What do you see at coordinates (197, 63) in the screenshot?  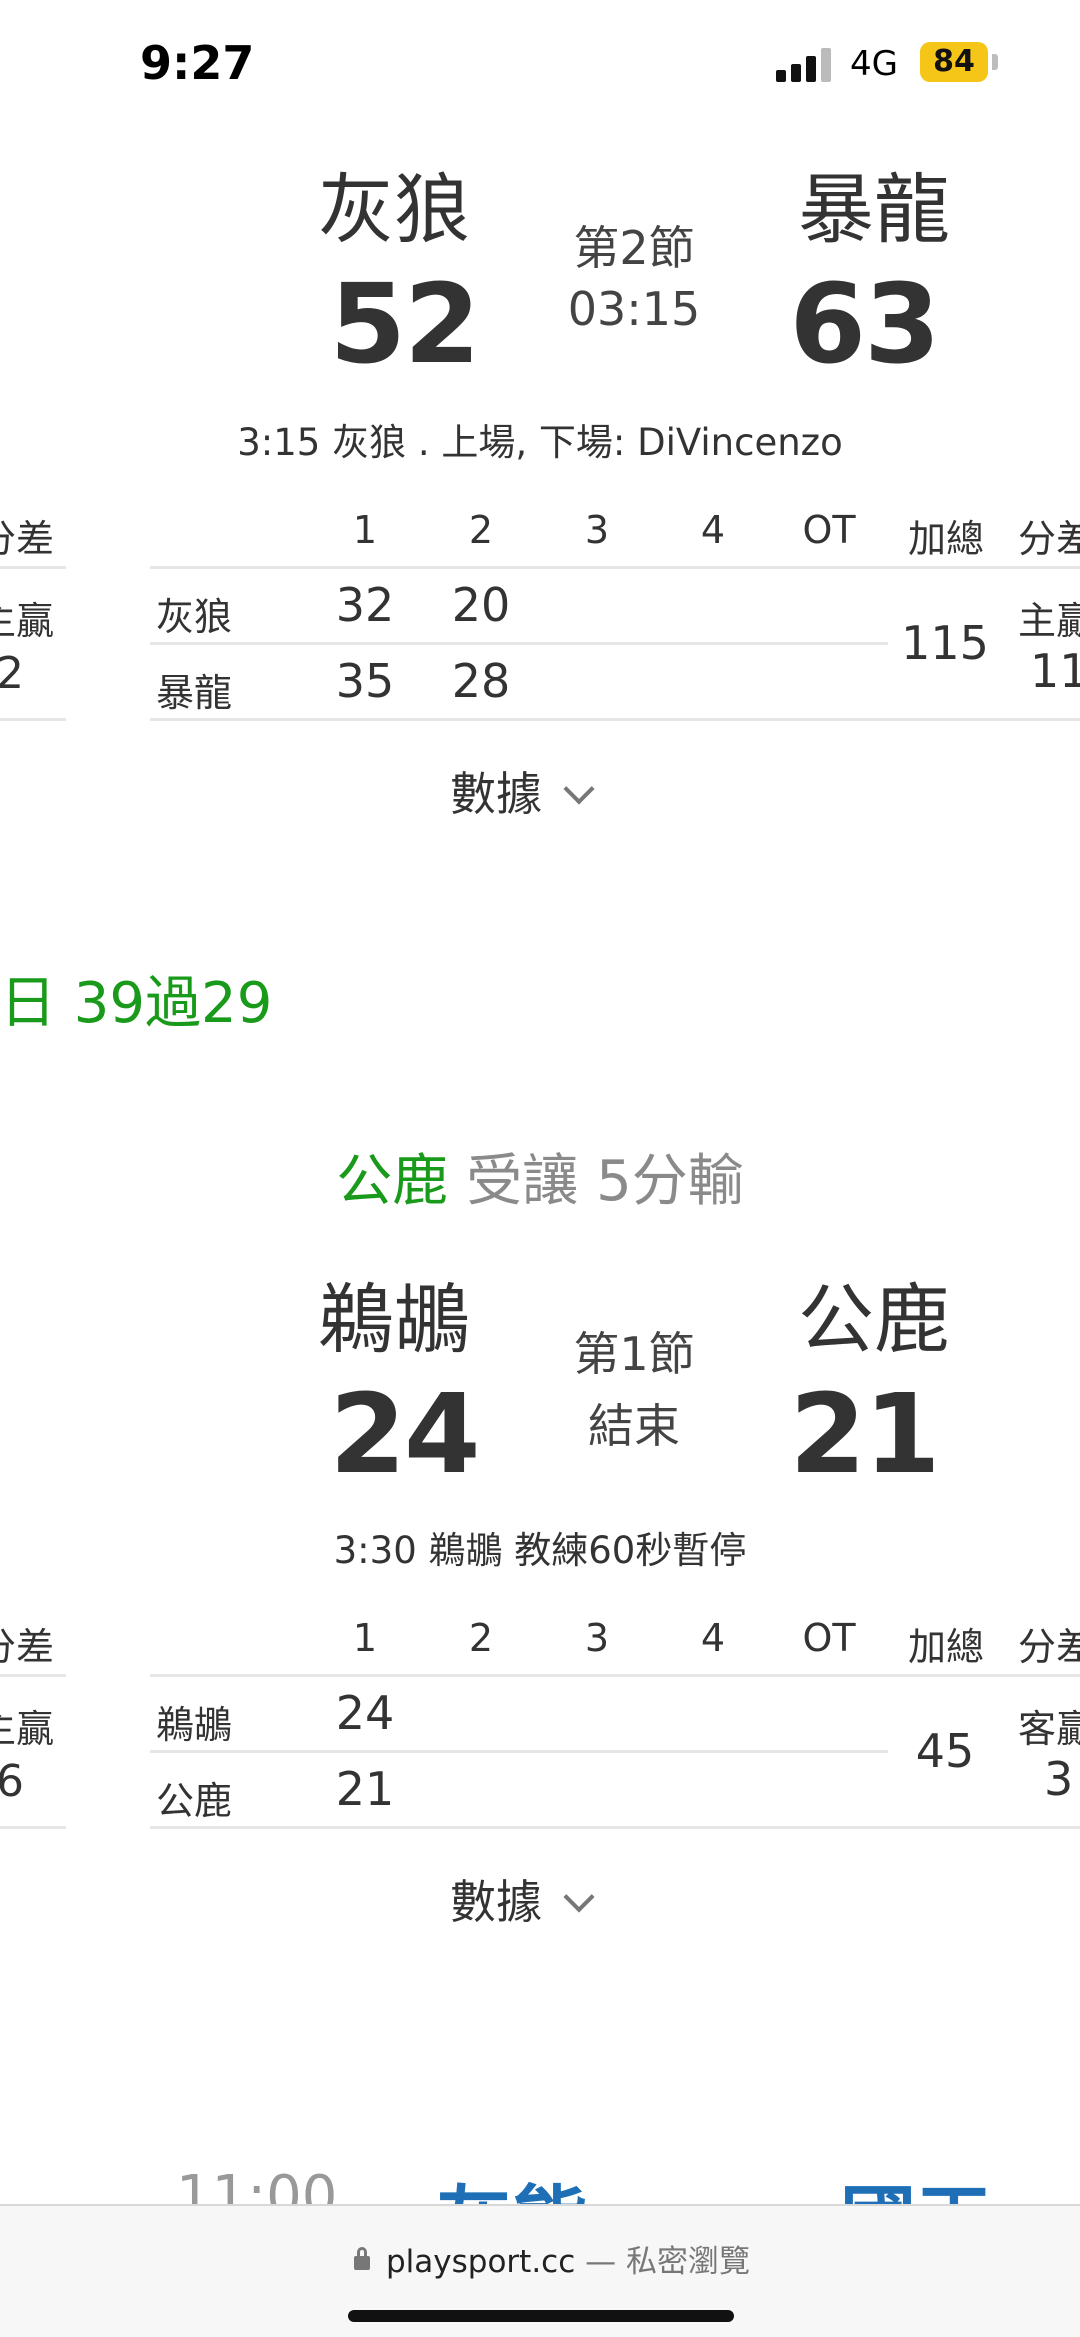 I see `status-time: 9:27` at bounding box center [197, 63].